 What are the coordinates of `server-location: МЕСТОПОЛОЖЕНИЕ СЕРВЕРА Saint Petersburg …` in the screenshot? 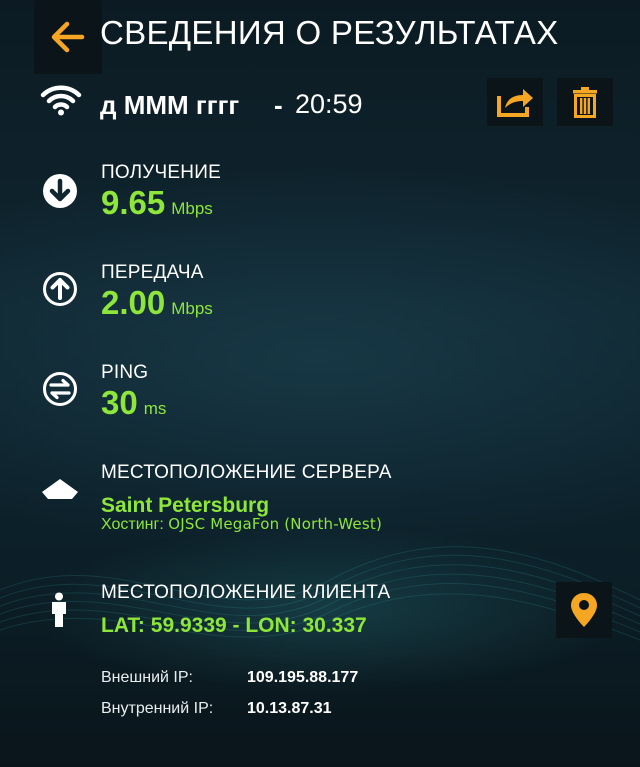 It's located at (320, 504).